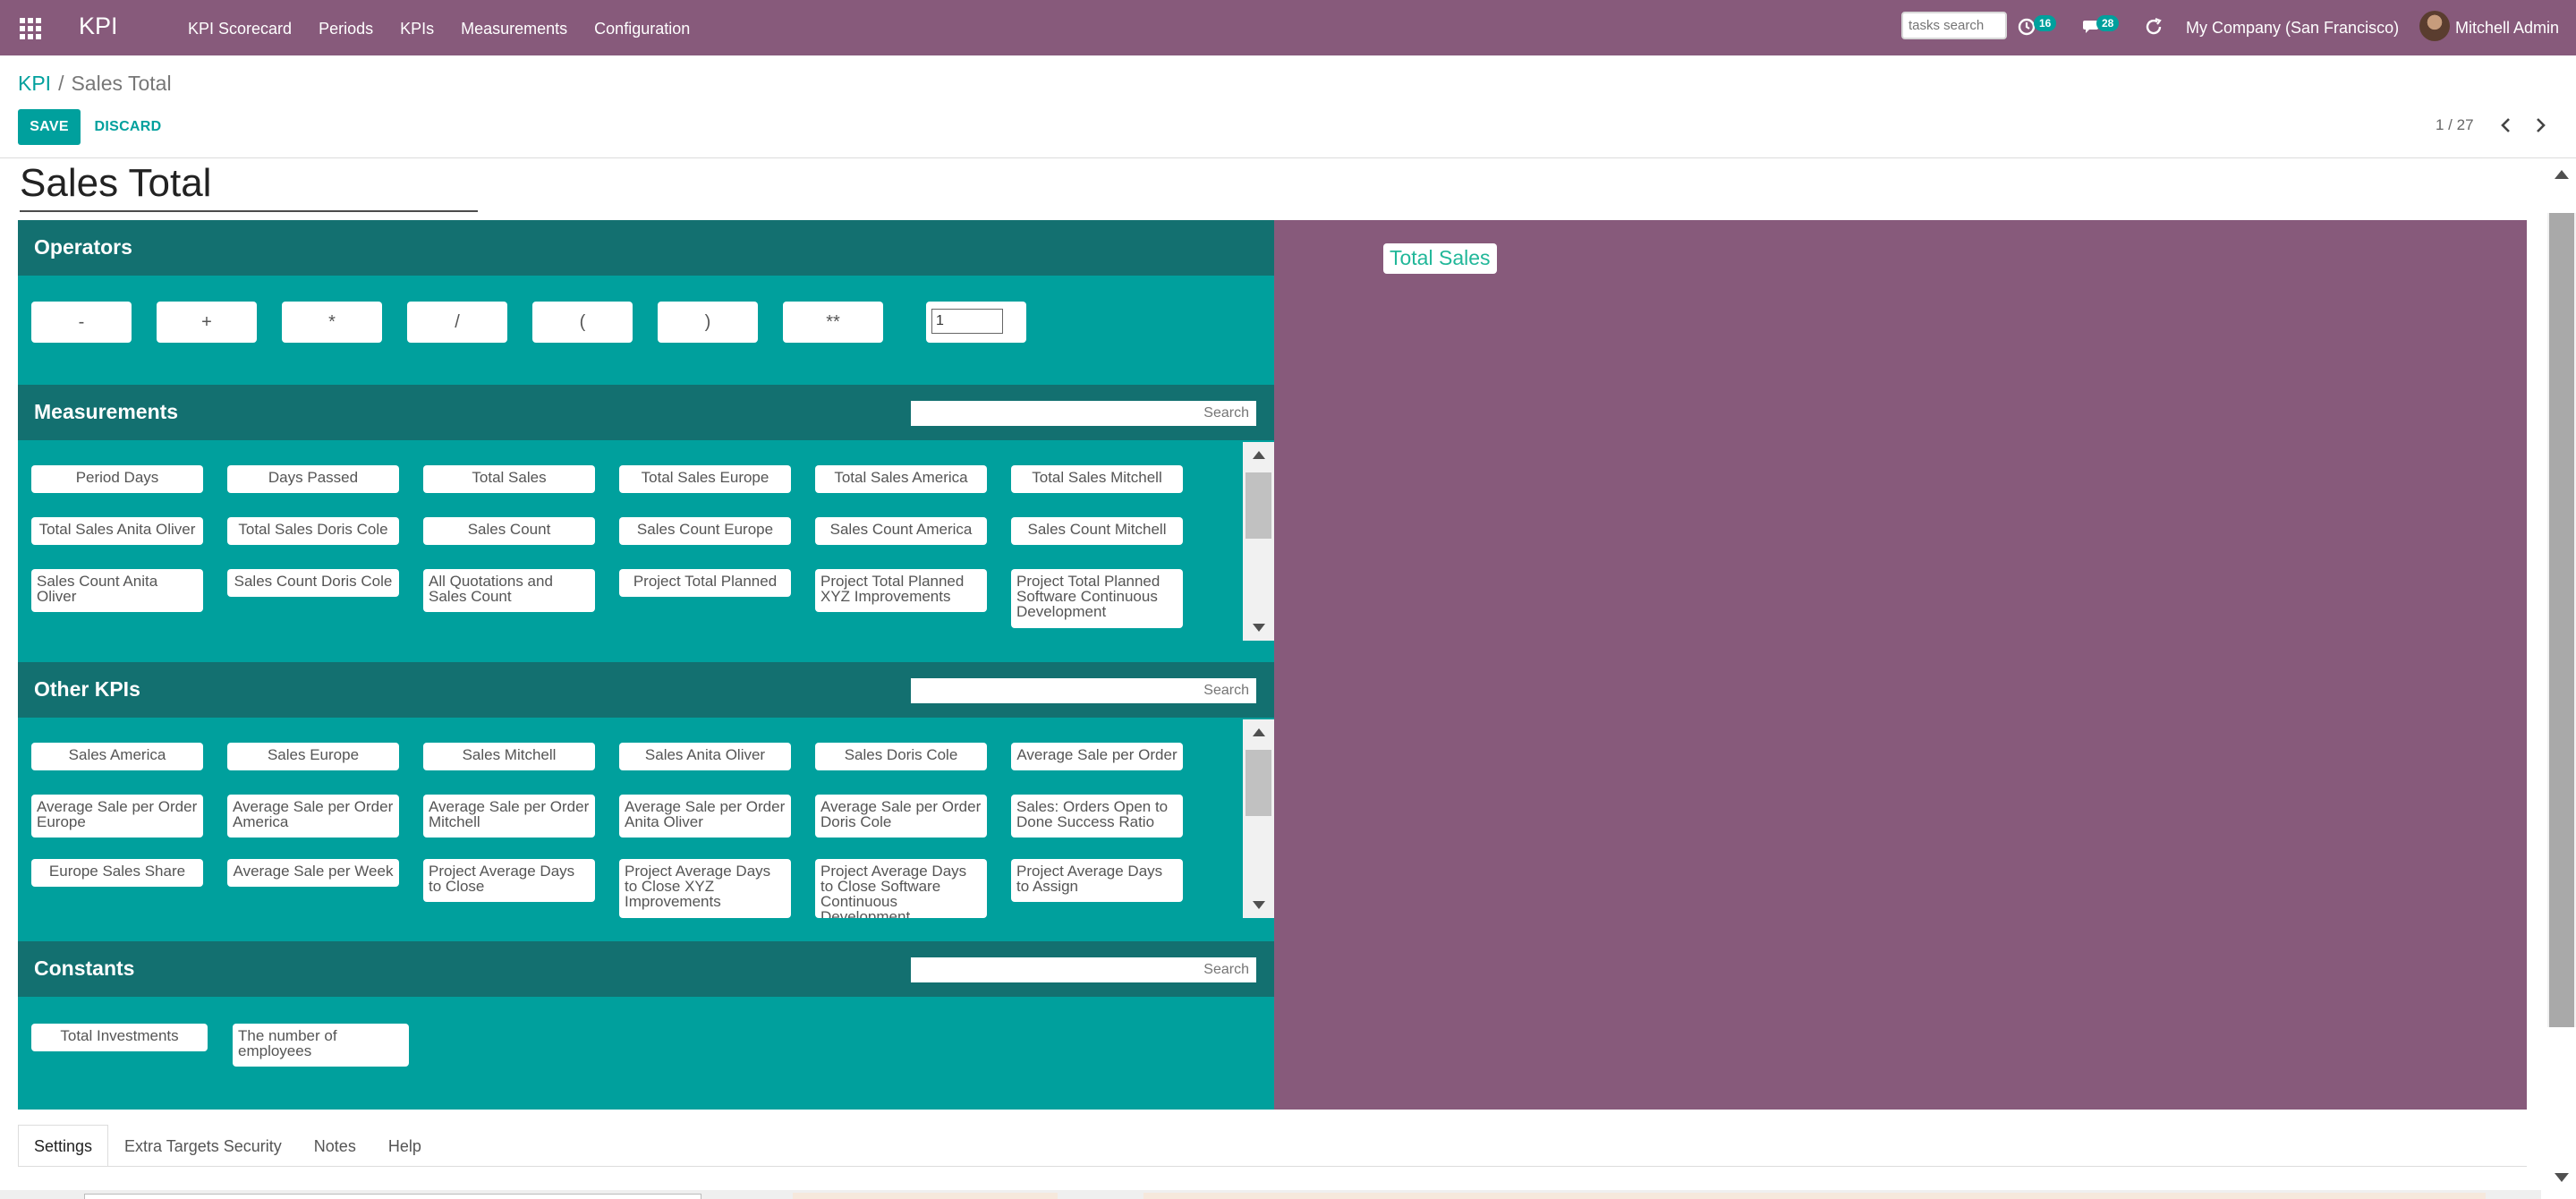  I want to click on operator-plus-button: +, so click(207, 322).